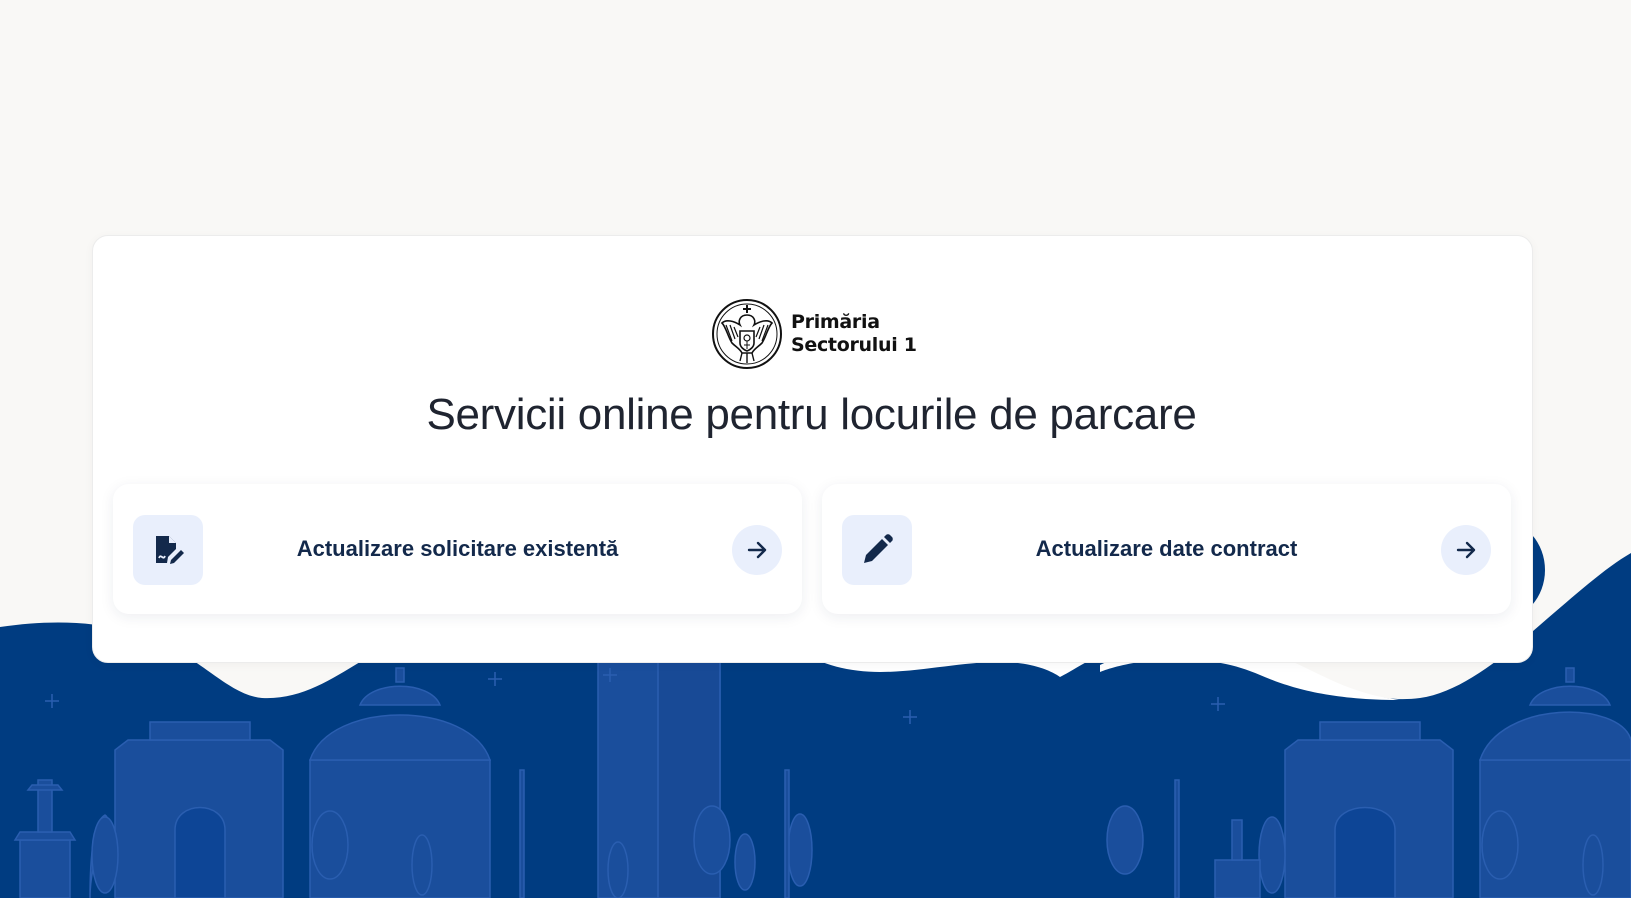 This screenshot has height=898, width=1631. I want to click on option-label: Actualizare date contract, so click(1166, 548).